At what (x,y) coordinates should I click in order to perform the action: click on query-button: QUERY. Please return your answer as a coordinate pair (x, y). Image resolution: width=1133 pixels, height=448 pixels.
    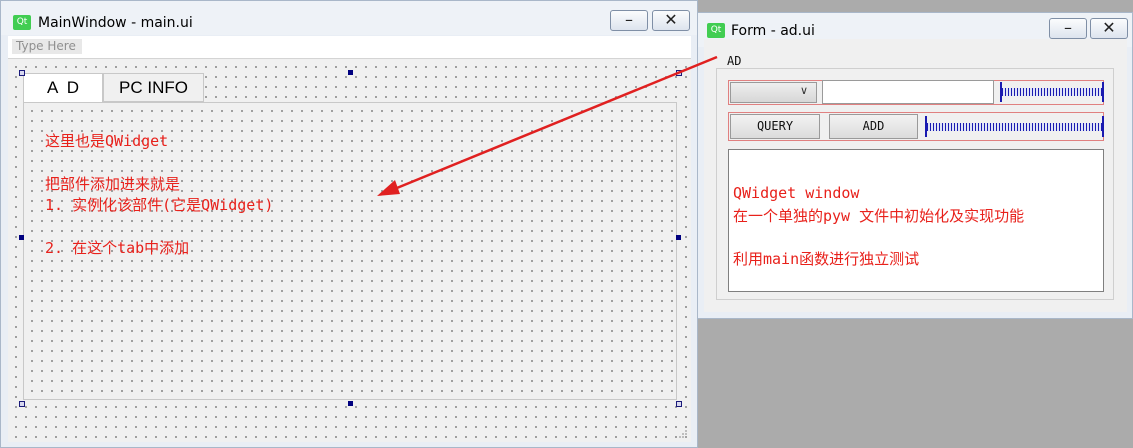
    Looking at the image, I should click on (775, 126).